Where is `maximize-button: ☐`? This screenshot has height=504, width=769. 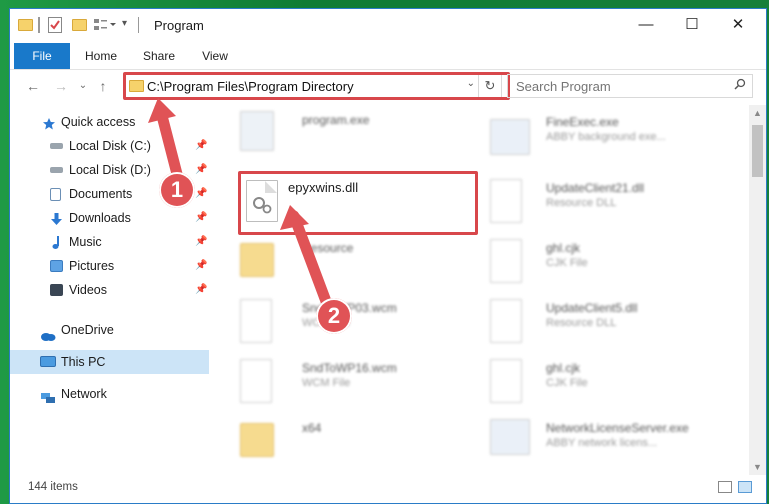
maximize-button: ☐ is located at coordinates (692, 25).